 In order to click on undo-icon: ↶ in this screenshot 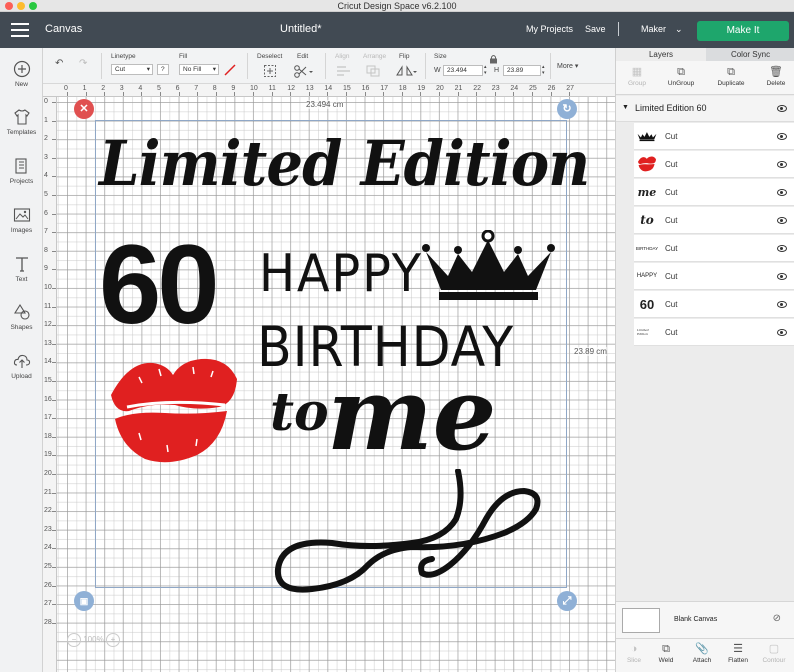, I will do `click(59, 64)`.